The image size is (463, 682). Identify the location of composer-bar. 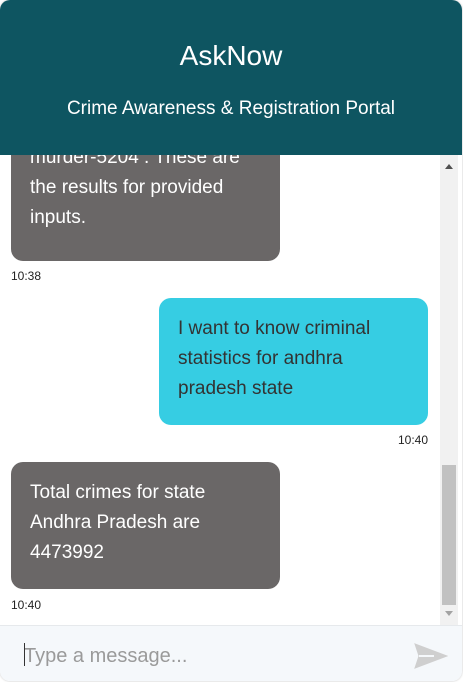
(231, 653).